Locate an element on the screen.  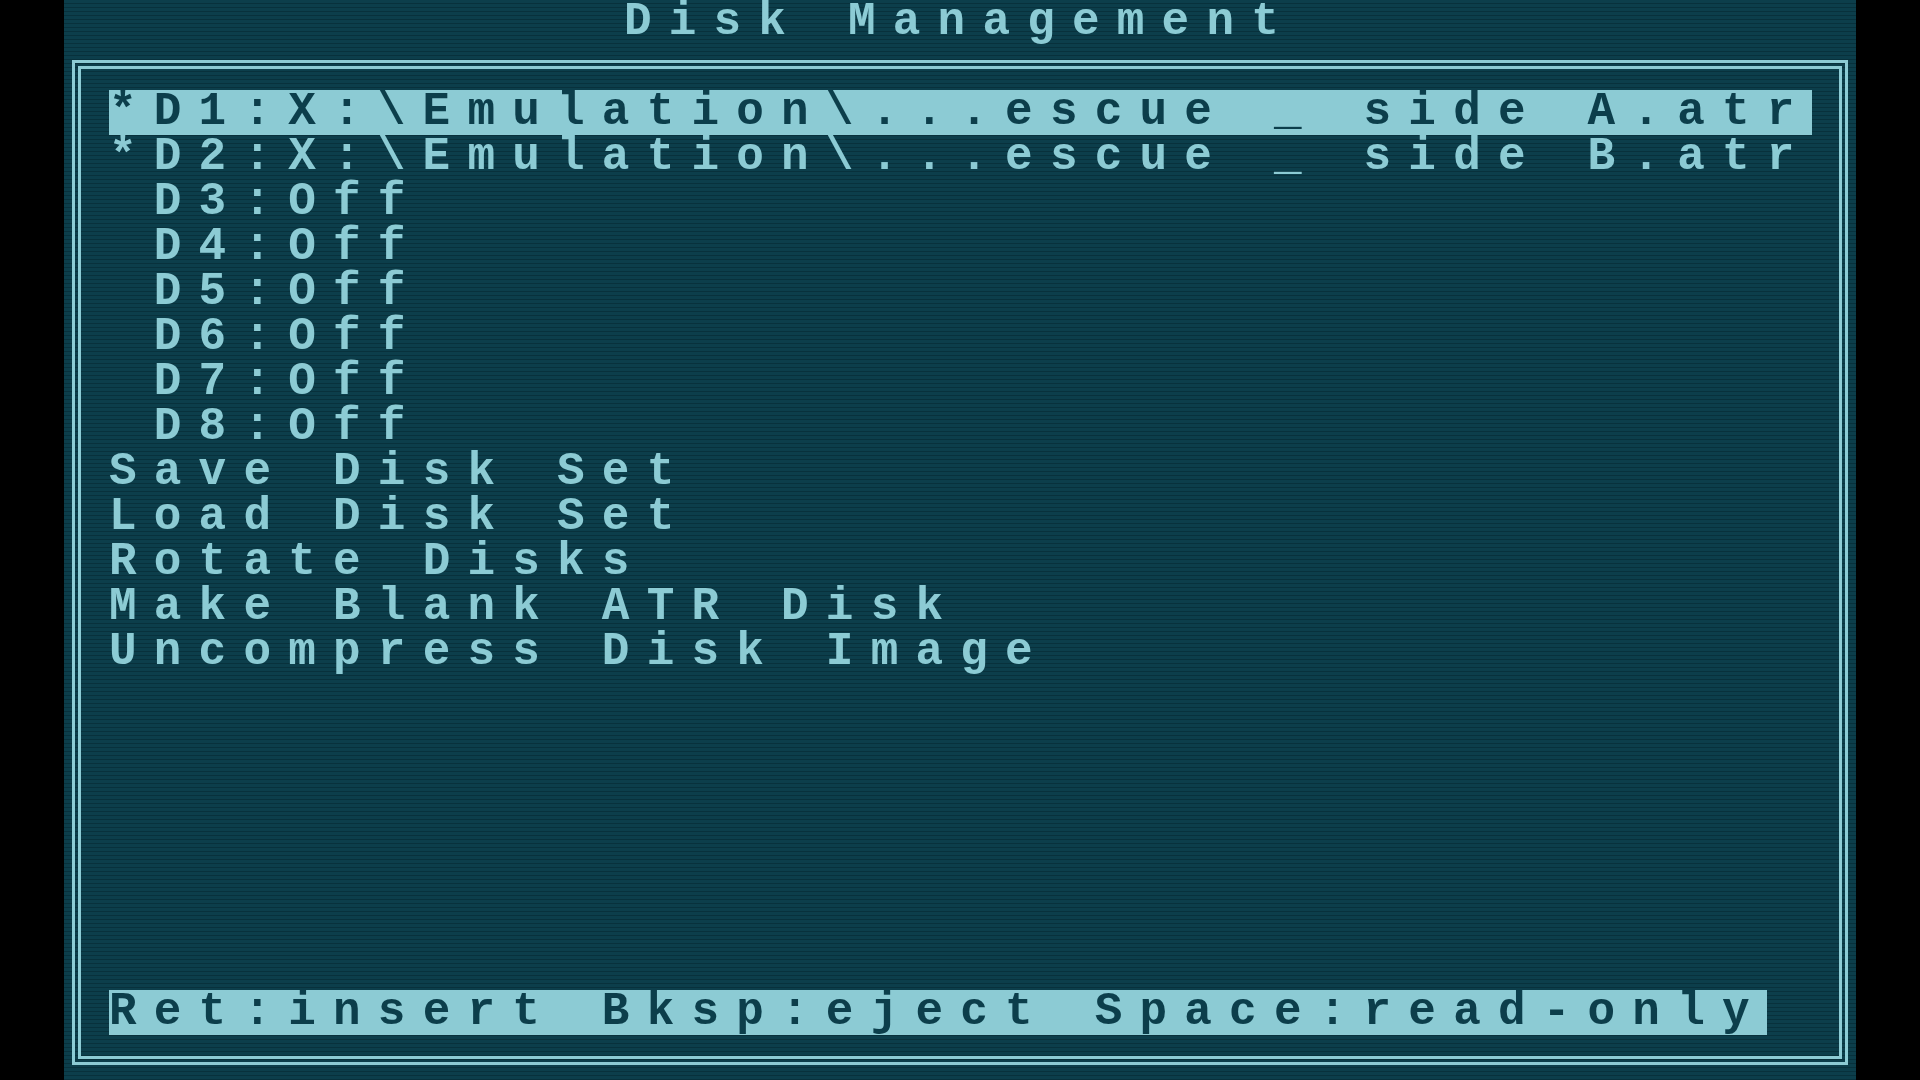
drive-slot-item: D6:Off is located at coordinates (266, 337).